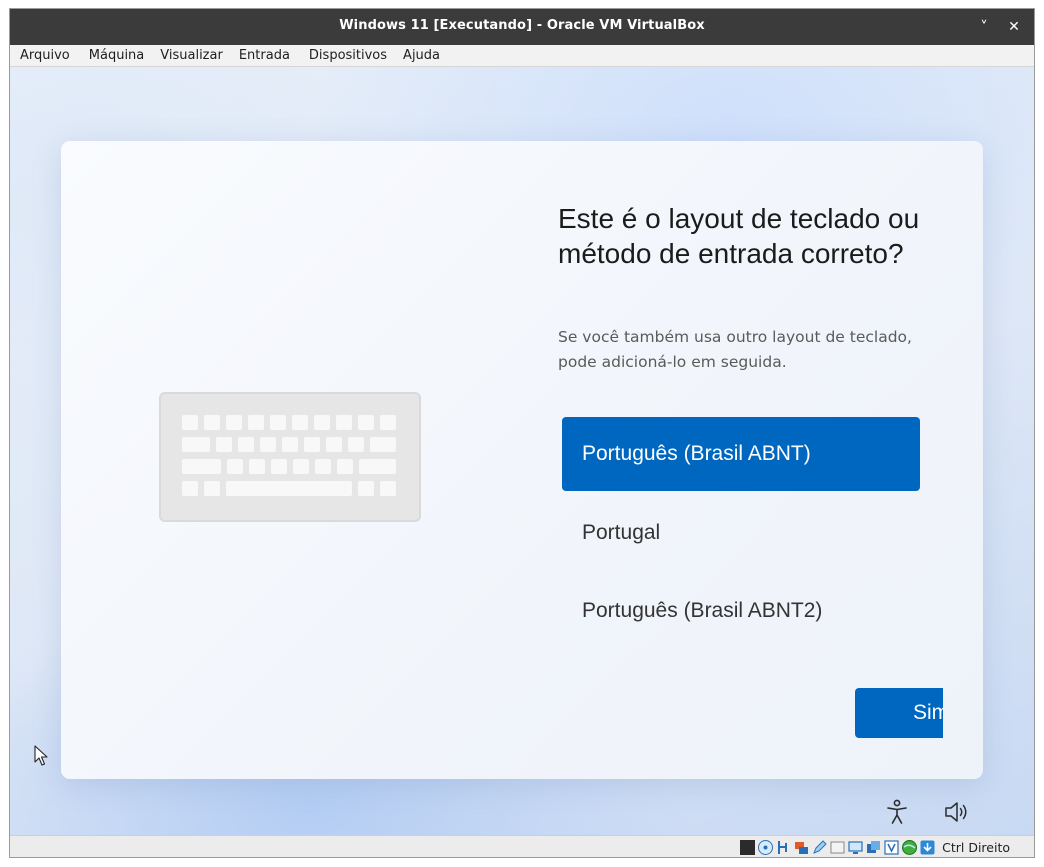 The width and height of the screenshot is (1044, 867). What do you see at coordinates (45, 56) in the screenshot?
I see `menu-arquivo: Arquivo` at bounding box center [45, 56].